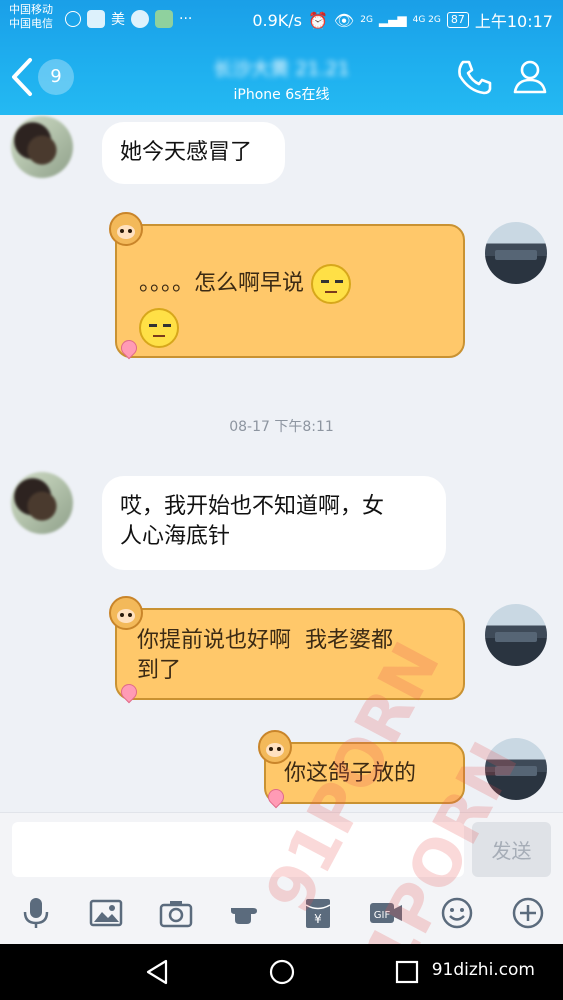 The width and height of the screenshot is (563, 1000). I want to click on status-right: 0.9K/s ⏰ 👁 2G ▂▄▆ 4G 2G 87 上午10:17, so click(402, 20).